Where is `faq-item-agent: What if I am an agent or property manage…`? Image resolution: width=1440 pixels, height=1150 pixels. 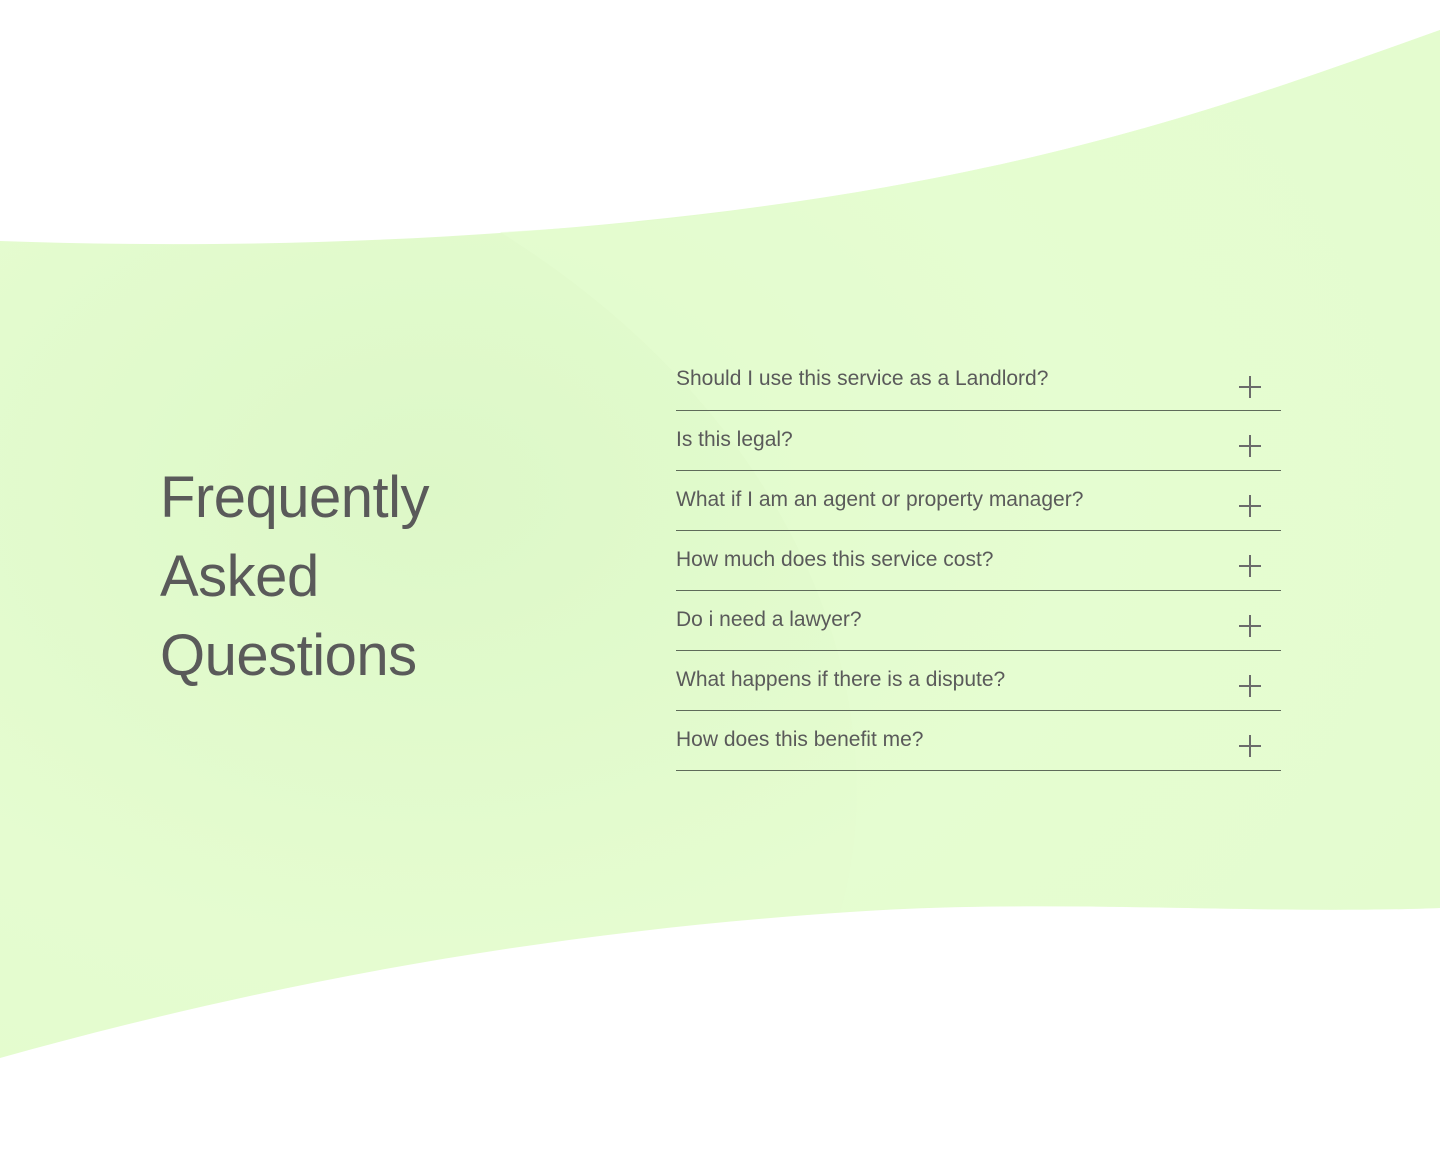 faq-item-agent: What if I am an agent or property manage… is located at coordinates (978, 501).